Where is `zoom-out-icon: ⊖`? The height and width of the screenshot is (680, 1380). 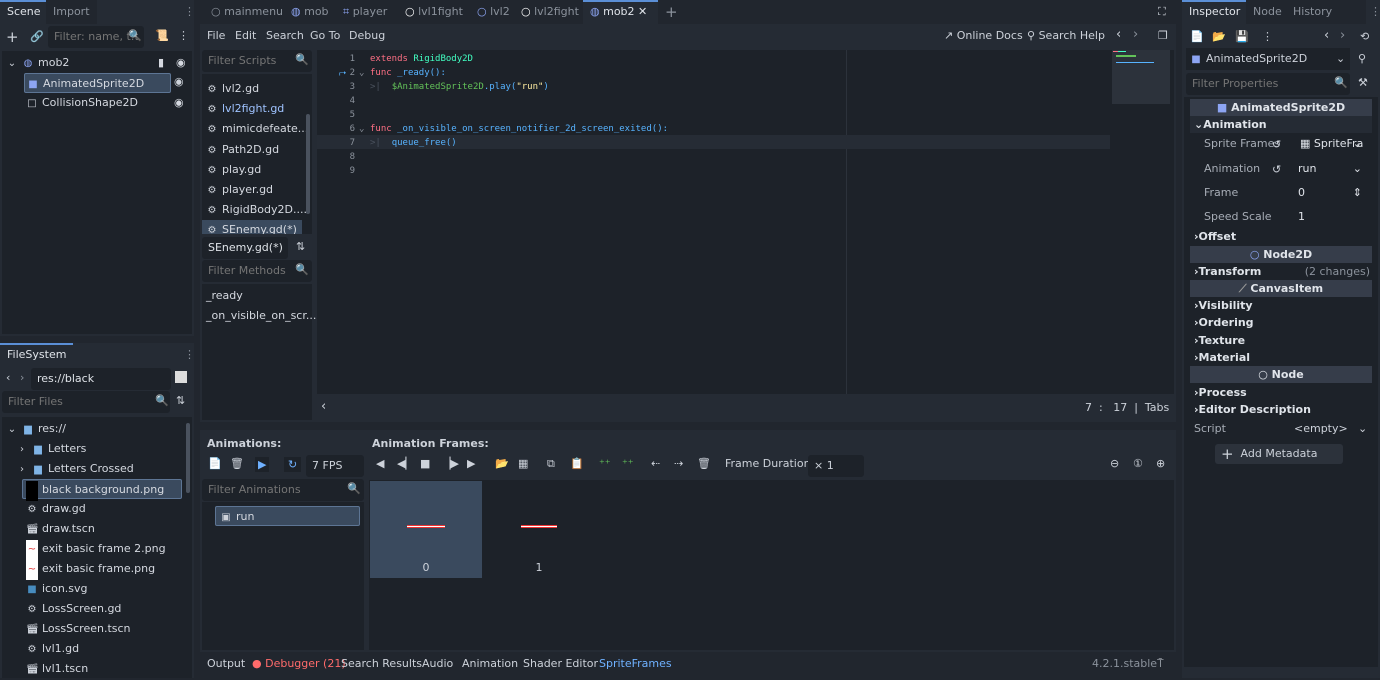 zoom-out-icon: ⊖ is located at coordinates (1114, 463).